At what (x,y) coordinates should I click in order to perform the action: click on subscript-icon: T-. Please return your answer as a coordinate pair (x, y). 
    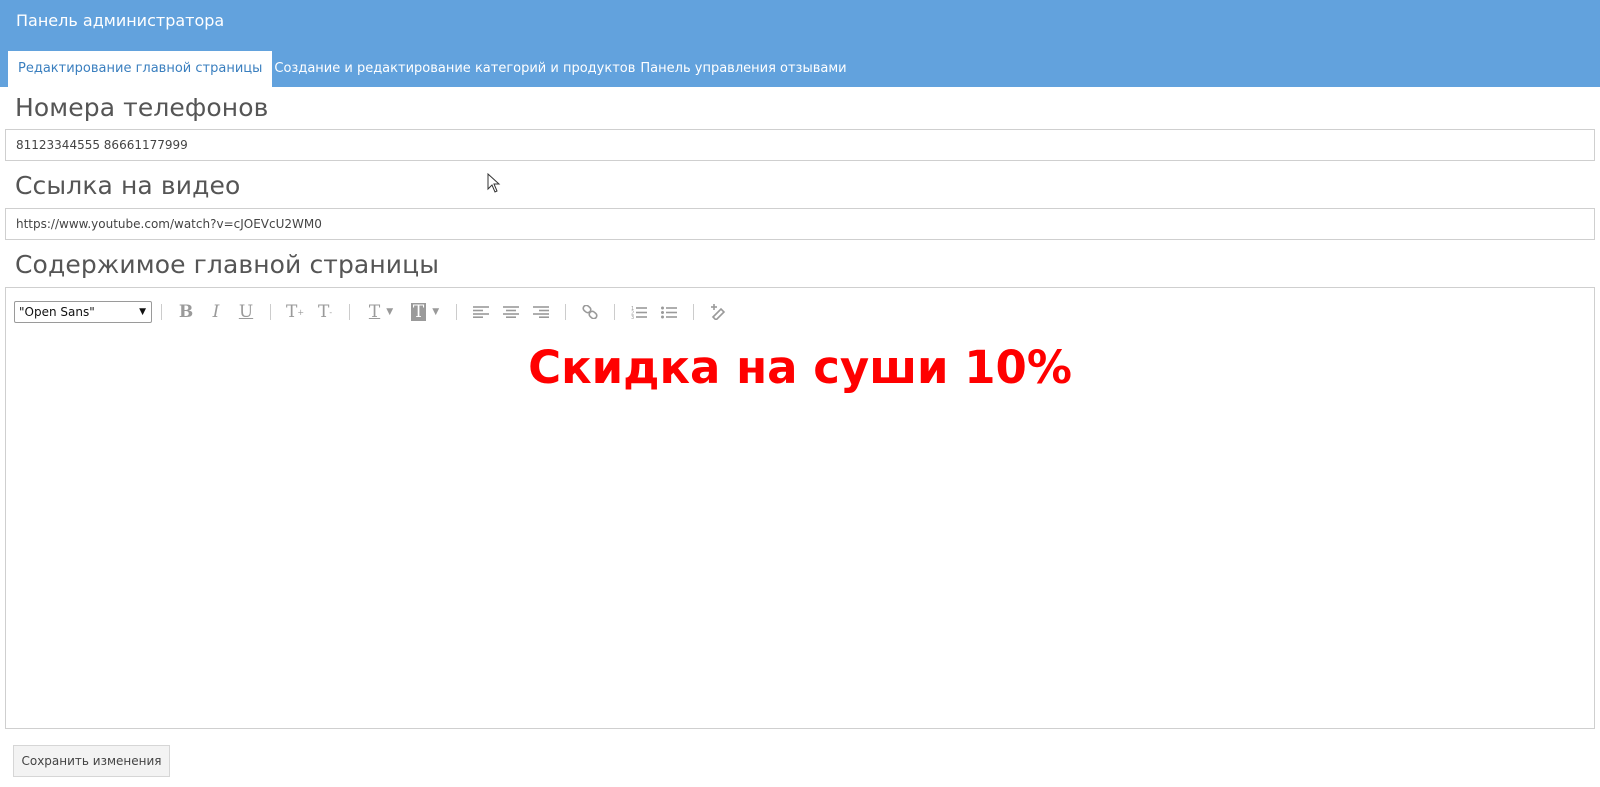
    Looking at the image, I should click on (325, 312).